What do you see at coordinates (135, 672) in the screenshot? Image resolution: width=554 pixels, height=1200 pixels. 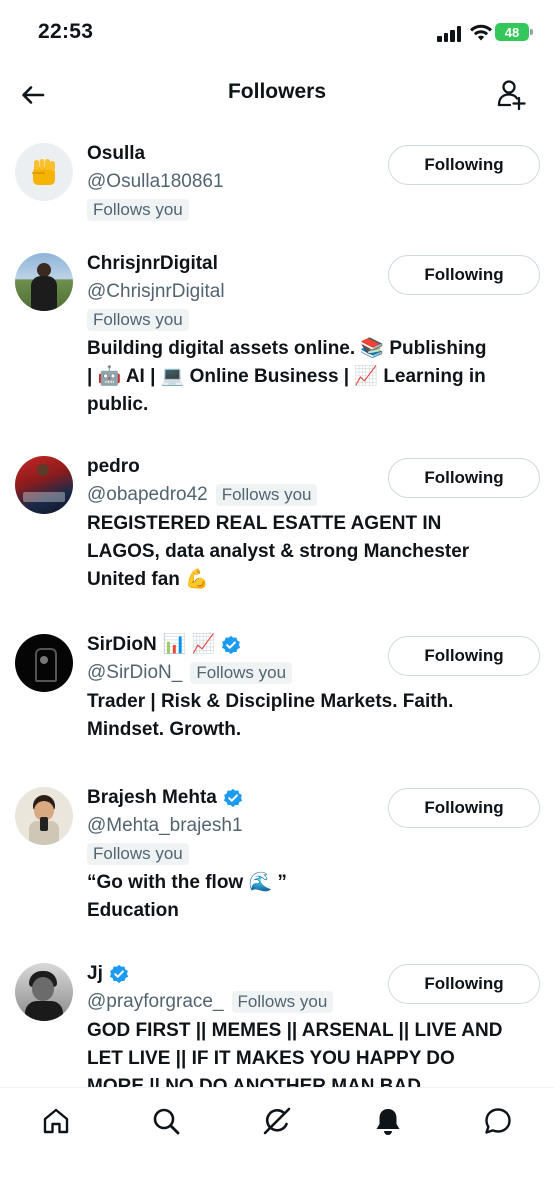 I see `follower-handle: @SirDioN_` at bounding box center [135, 672].